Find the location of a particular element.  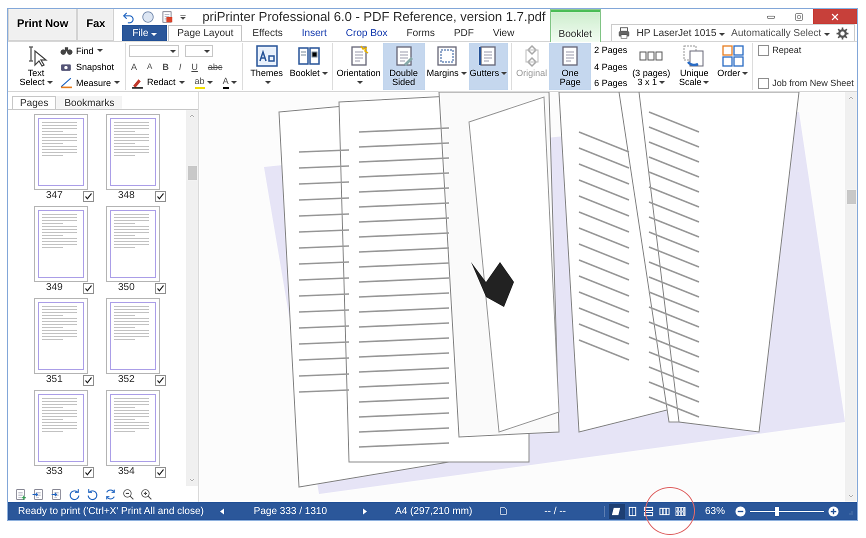

ribbon-button: Orientation is located at coordinates (359, 66).